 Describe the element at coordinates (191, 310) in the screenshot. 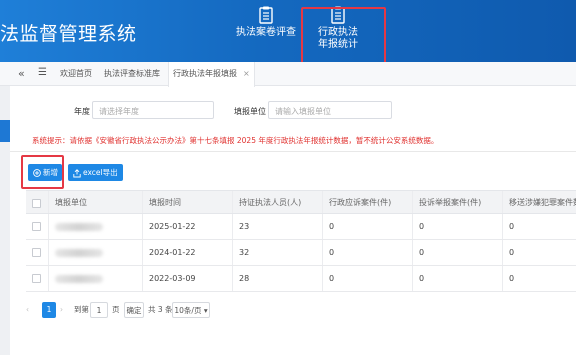

I see `page-size-select: 10条/页 ▾` at that location.